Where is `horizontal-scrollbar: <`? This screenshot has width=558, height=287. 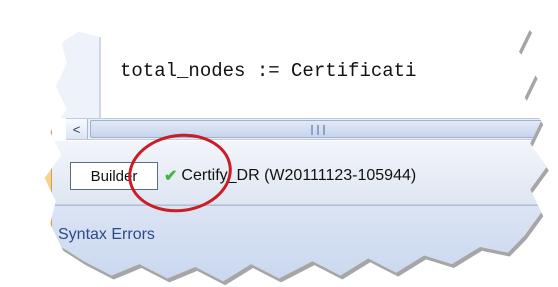
horizontal-scrollbar: < is located at coordinates (306, 129).